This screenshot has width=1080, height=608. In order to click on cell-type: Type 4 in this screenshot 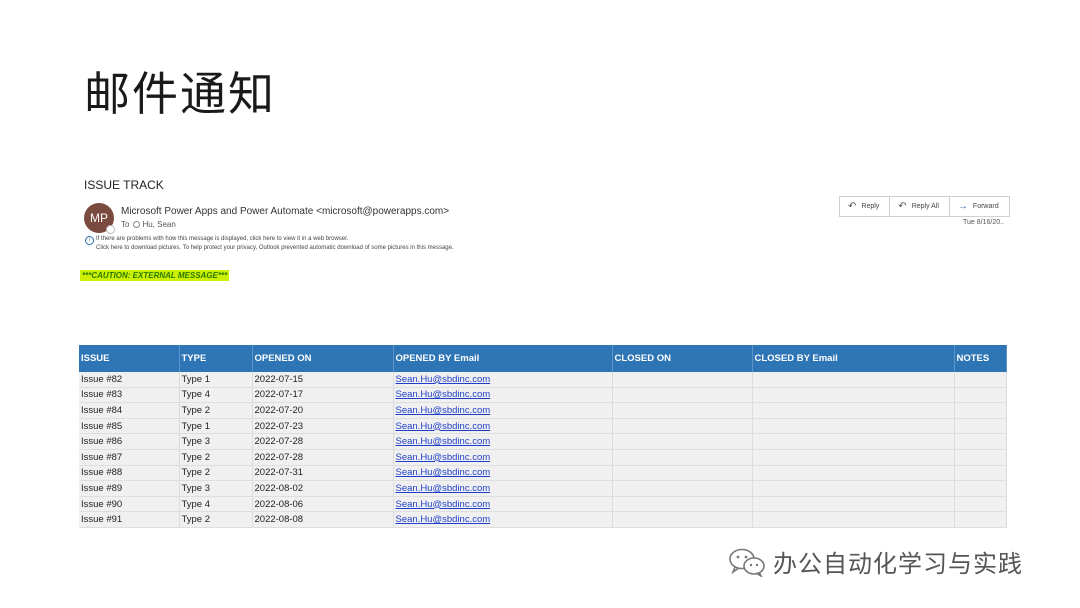, I will do `click(216, 395)`.